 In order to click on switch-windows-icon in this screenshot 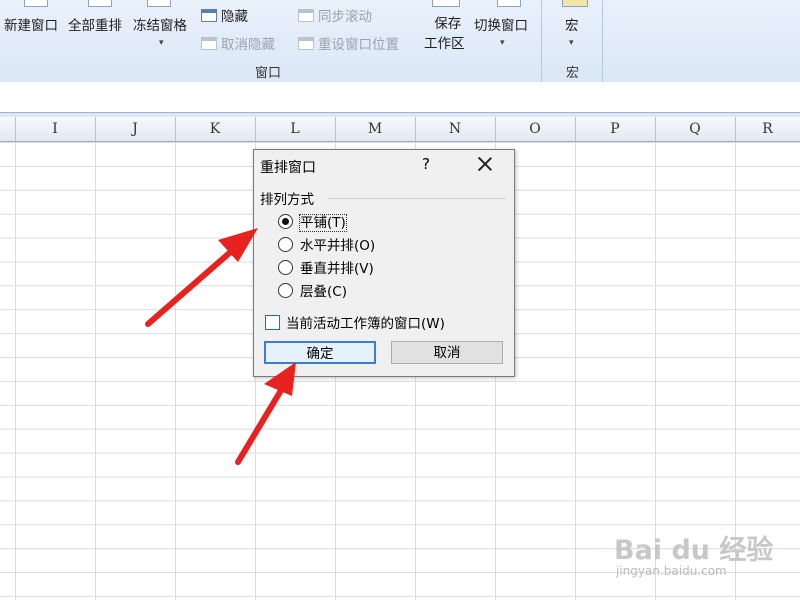, I will do `click(509, 3)`.